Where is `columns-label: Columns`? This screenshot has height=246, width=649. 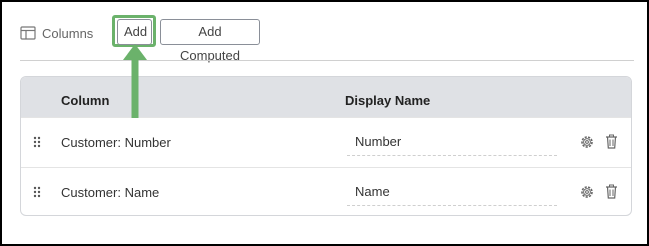
columns-label: Columns is located at coordinates (56, 33).